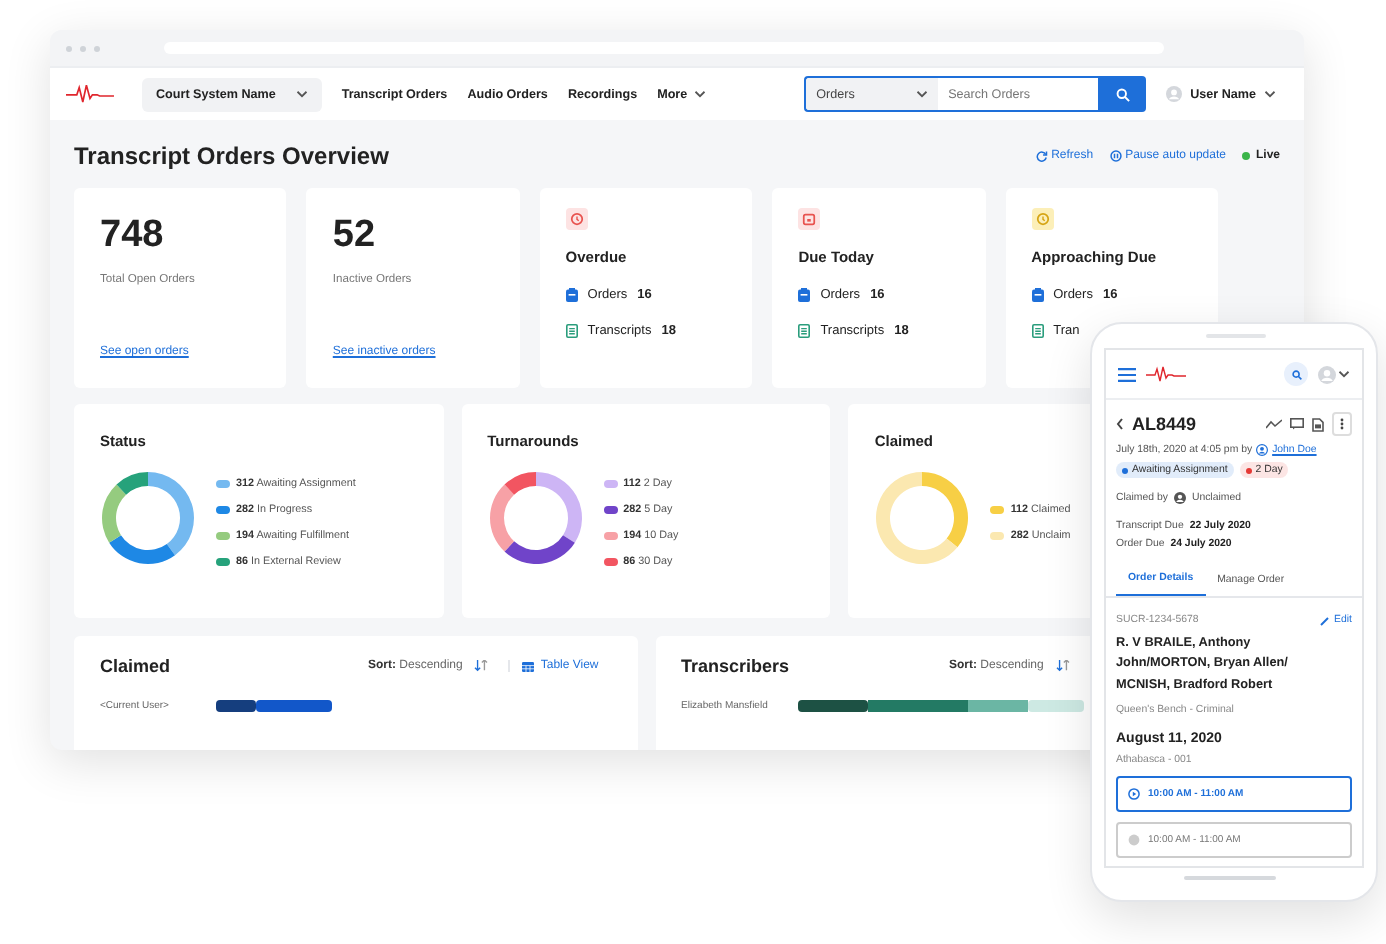  I want to click on card-title: Claimed, so click(136, 666).